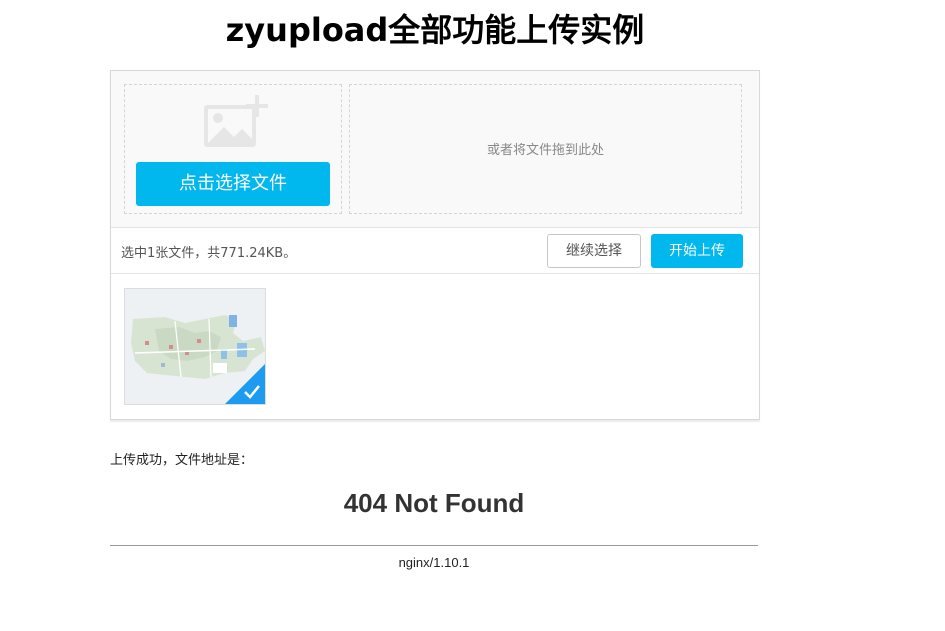  What do you see at coordinates (434, 545) in the screenshot?
I see `divider` at bounding box center [434, 545].